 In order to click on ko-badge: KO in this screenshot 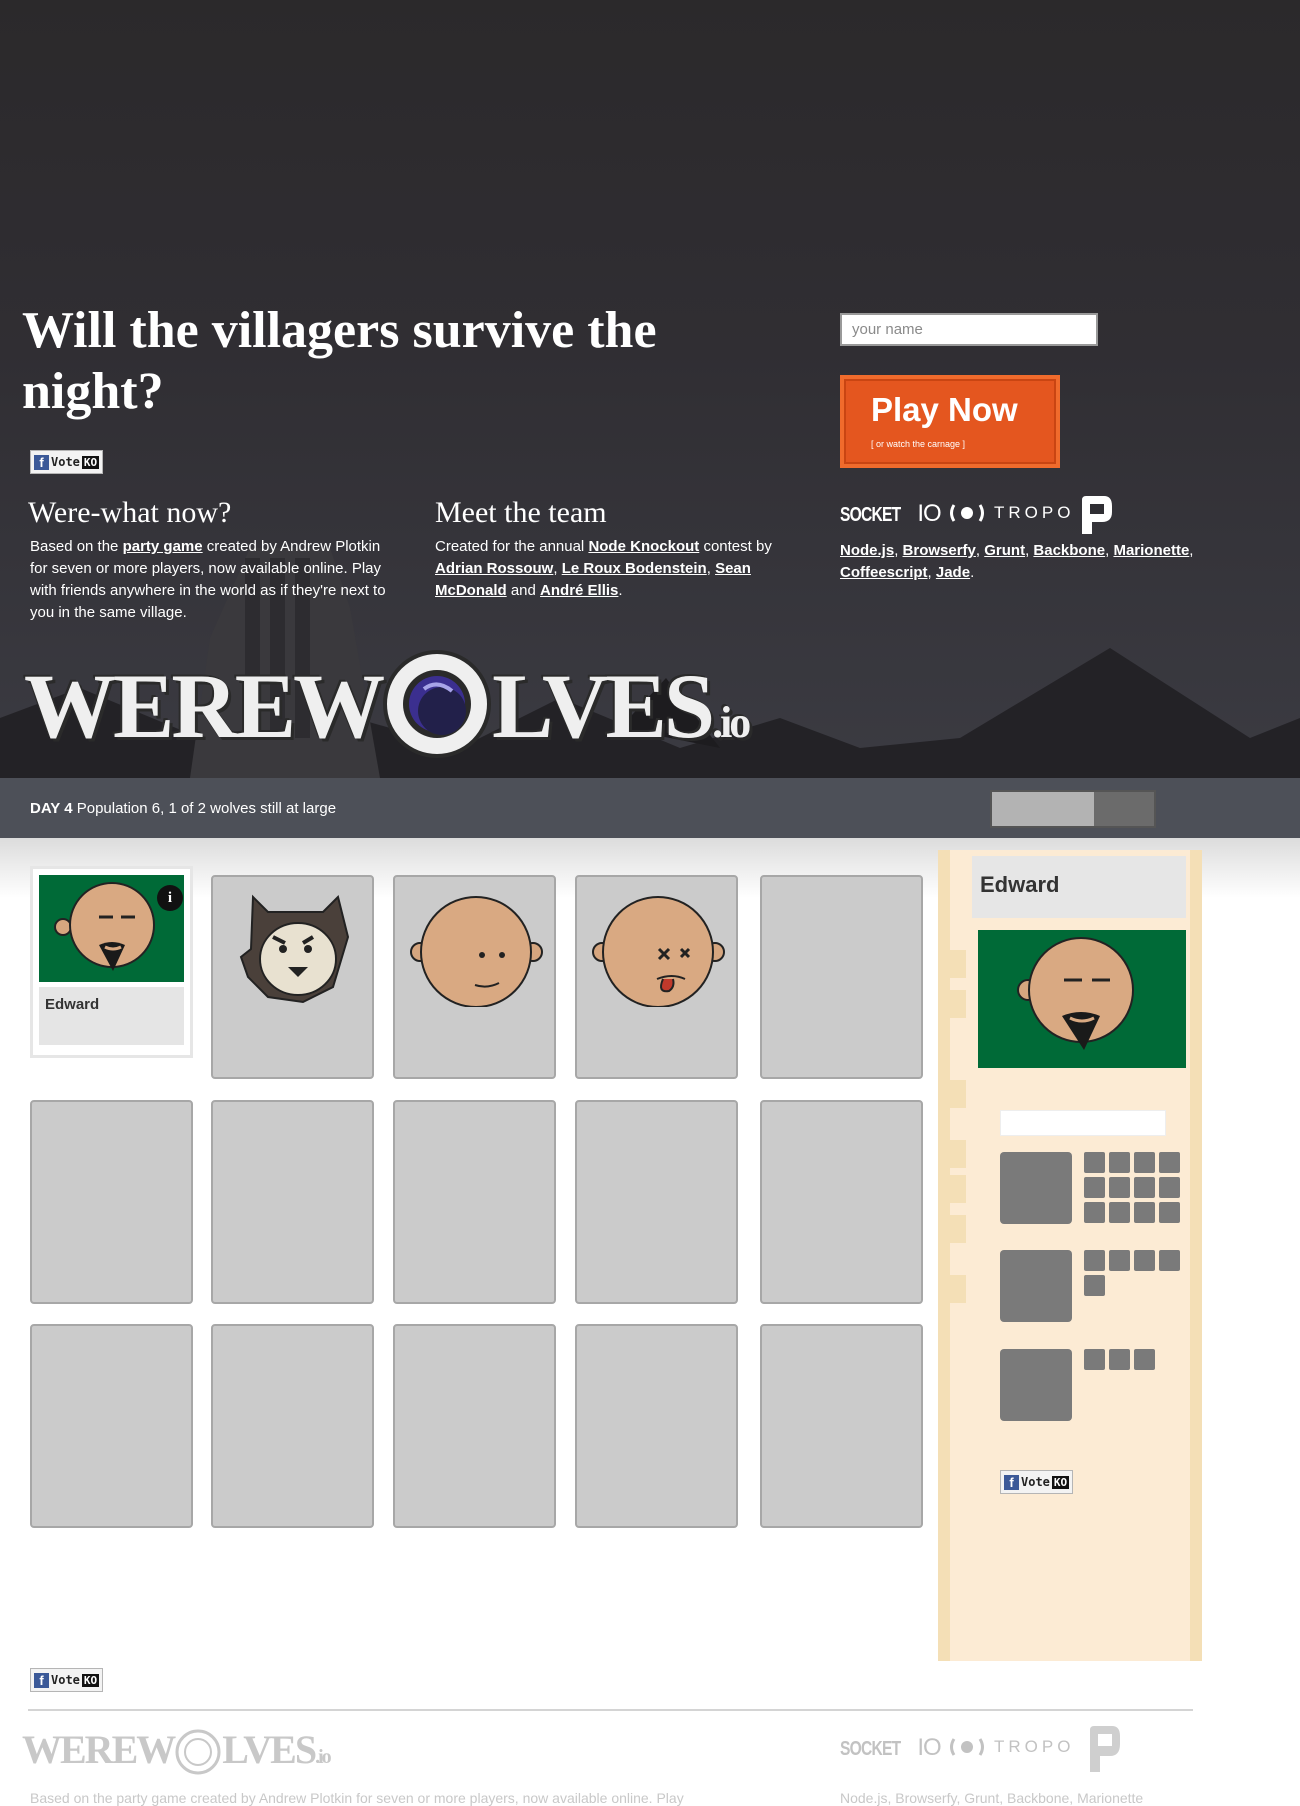, I will do `click(90, 462)`.